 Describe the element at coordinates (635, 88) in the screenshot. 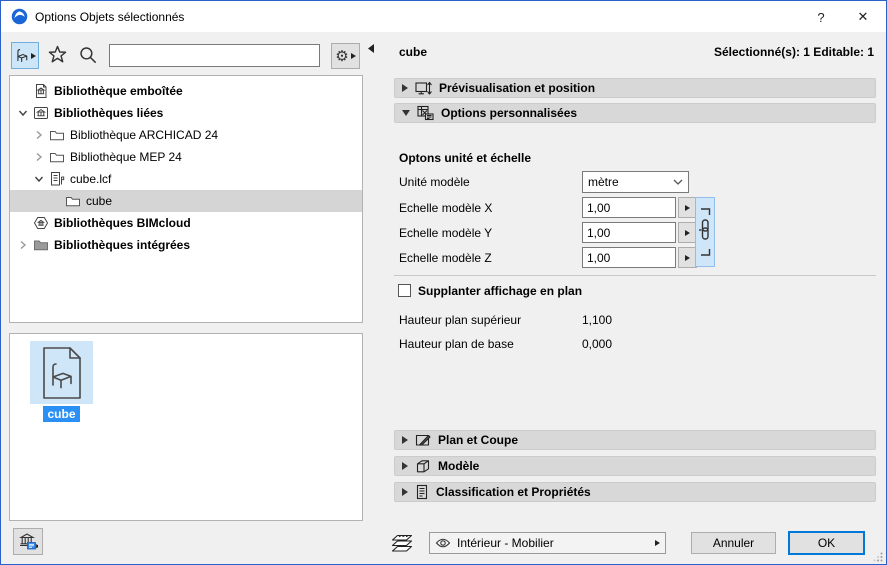

I see `section-preview-position: Prévisualisation et position` at that location.